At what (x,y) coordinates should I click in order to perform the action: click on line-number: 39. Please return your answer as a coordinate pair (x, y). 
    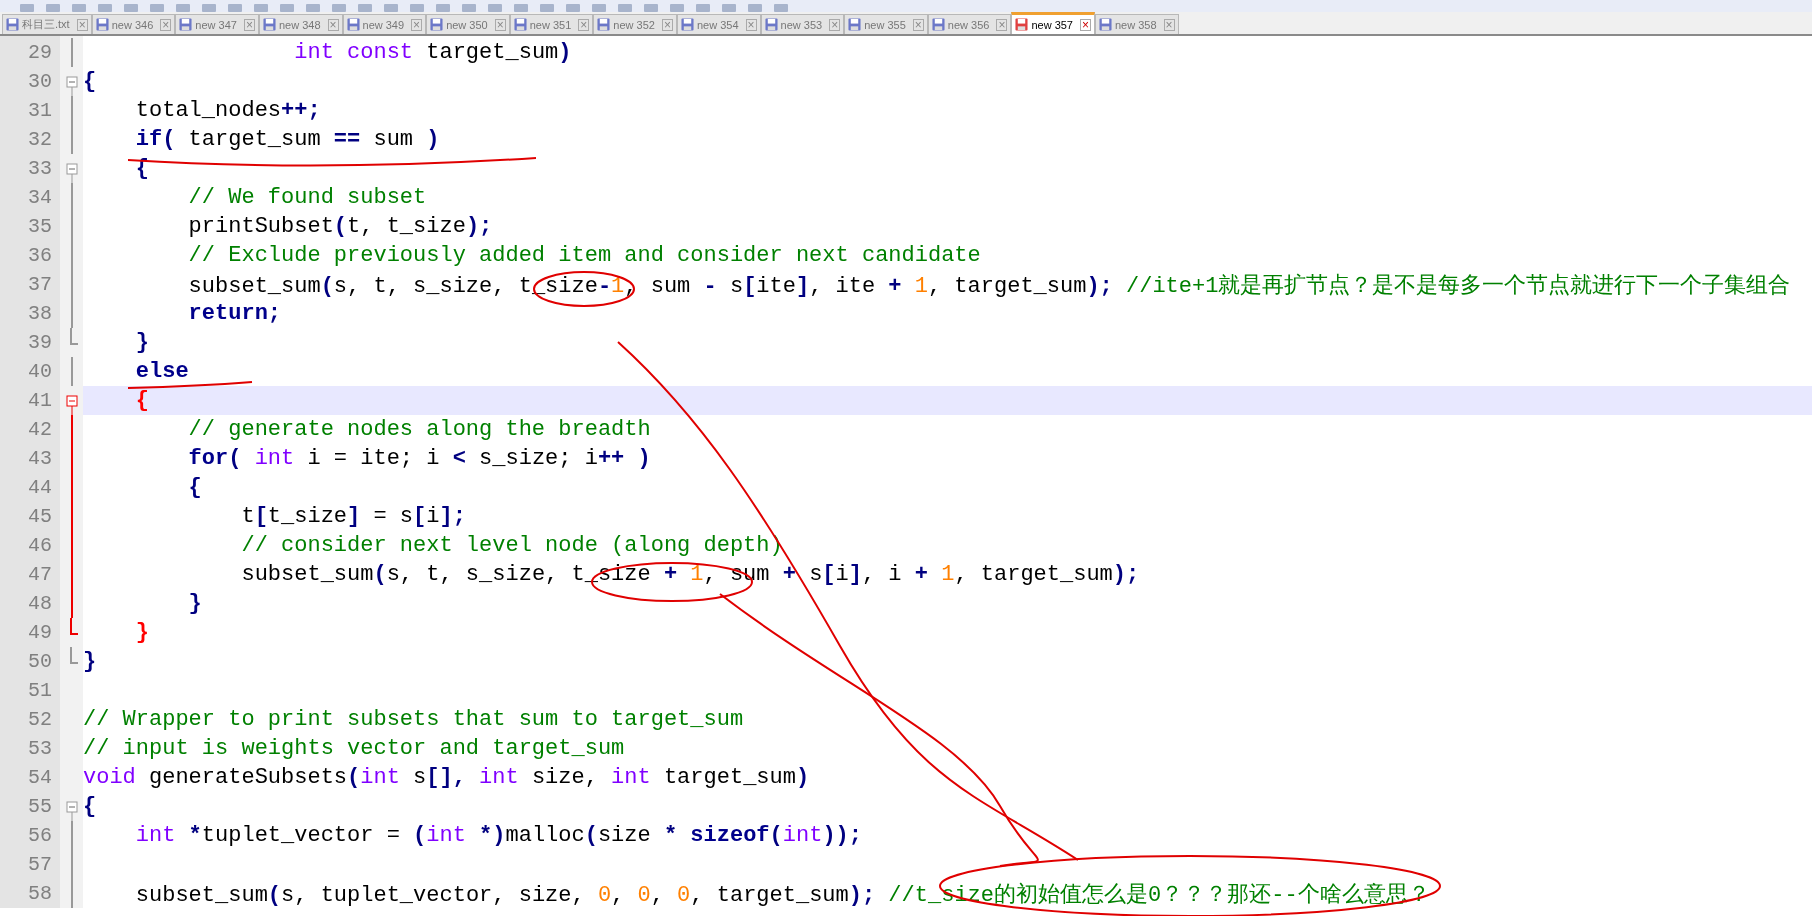
    Looking at the image, I should click on (40, 343).